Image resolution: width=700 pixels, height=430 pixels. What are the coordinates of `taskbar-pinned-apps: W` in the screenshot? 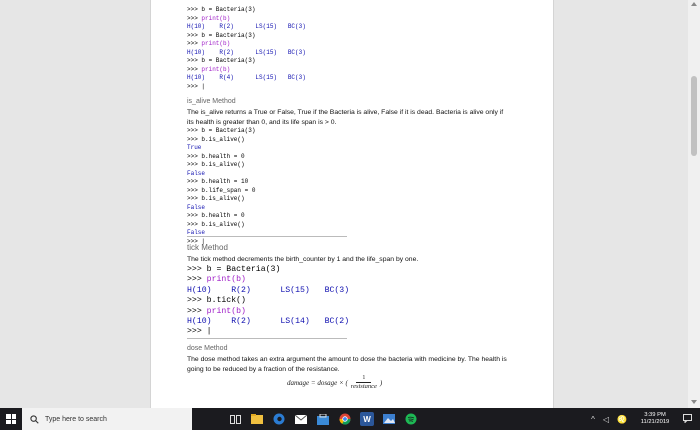 It's located at (323, 419).